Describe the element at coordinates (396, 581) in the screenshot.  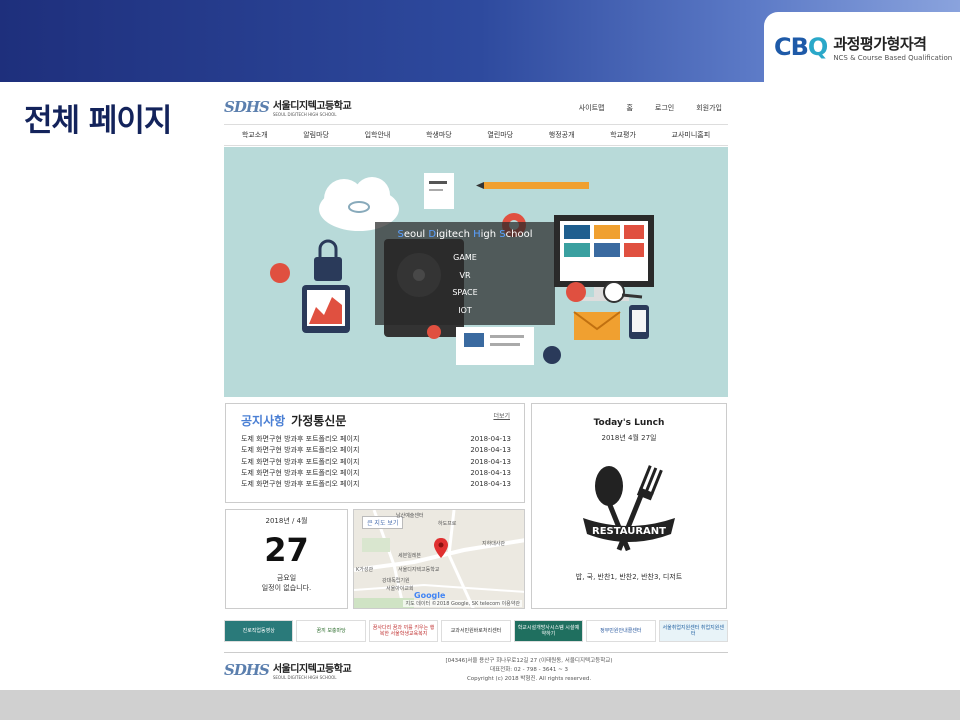
I see `map-label: 강대독립기원` at that location.